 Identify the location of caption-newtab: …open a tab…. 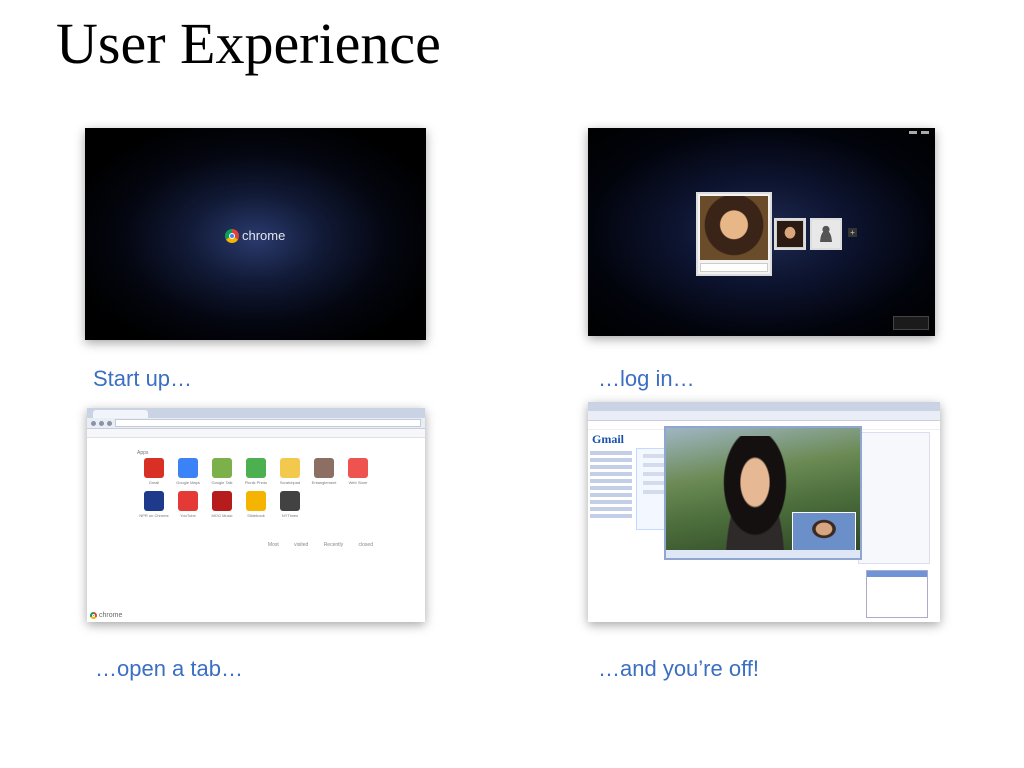
(169, 668).